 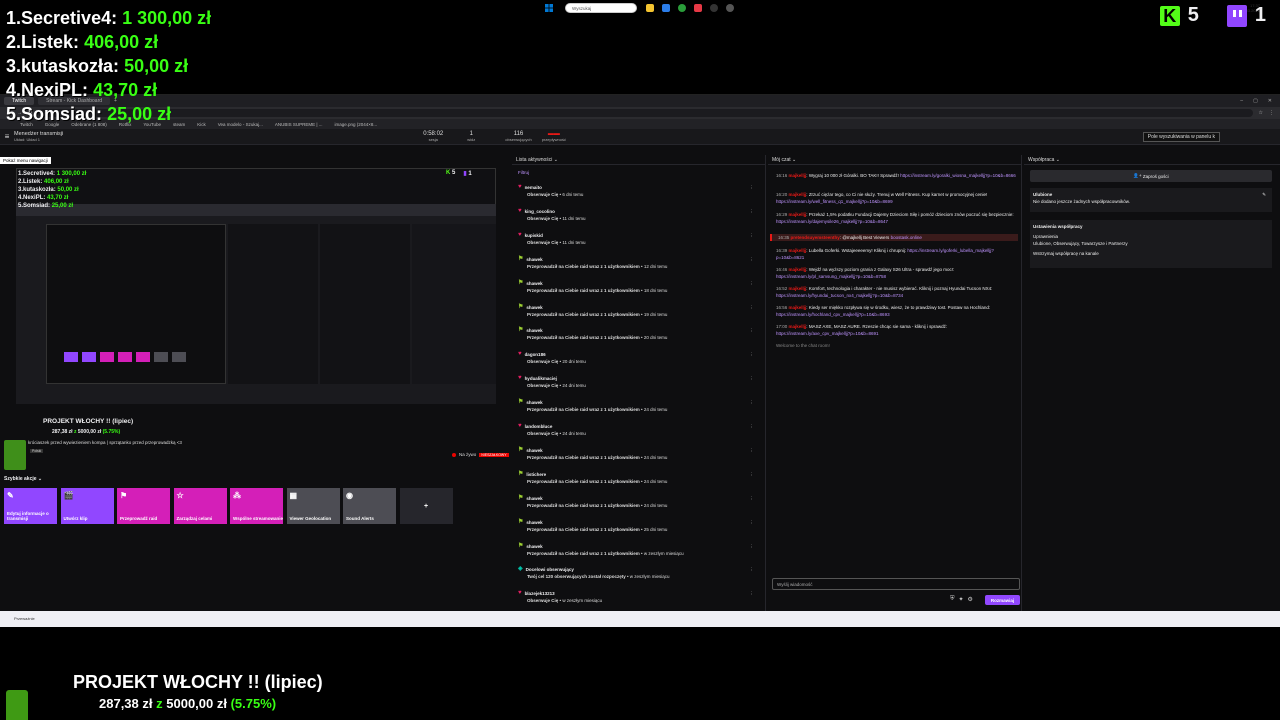 What do you see at coordinates (24, 618) in the screenshot?
I see `weather-widget: Przeważnie` at bounding box center [24, 618].